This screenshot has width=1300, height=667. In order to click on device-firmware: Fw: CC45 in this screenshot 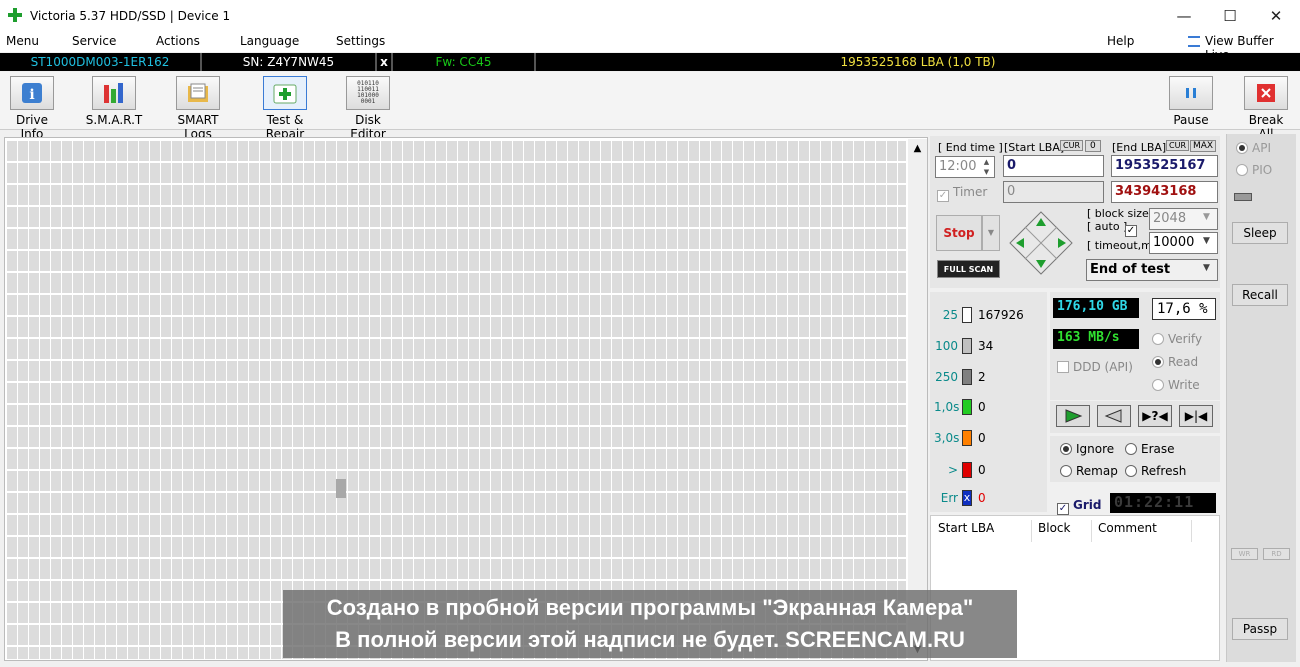, I will do `click(464, 62)`.